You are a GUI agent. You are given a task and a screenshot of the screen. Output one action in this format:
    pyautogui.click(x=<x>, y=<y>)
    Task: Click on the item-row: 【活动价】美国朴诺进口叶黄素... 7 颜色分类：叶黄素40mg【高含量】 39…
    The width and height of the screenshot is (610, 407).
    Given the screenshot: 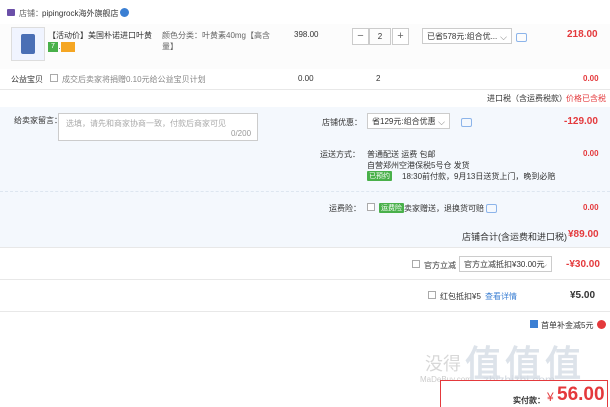 What is the action you would take?
    pyautogui.click(x=305, y=46)
    